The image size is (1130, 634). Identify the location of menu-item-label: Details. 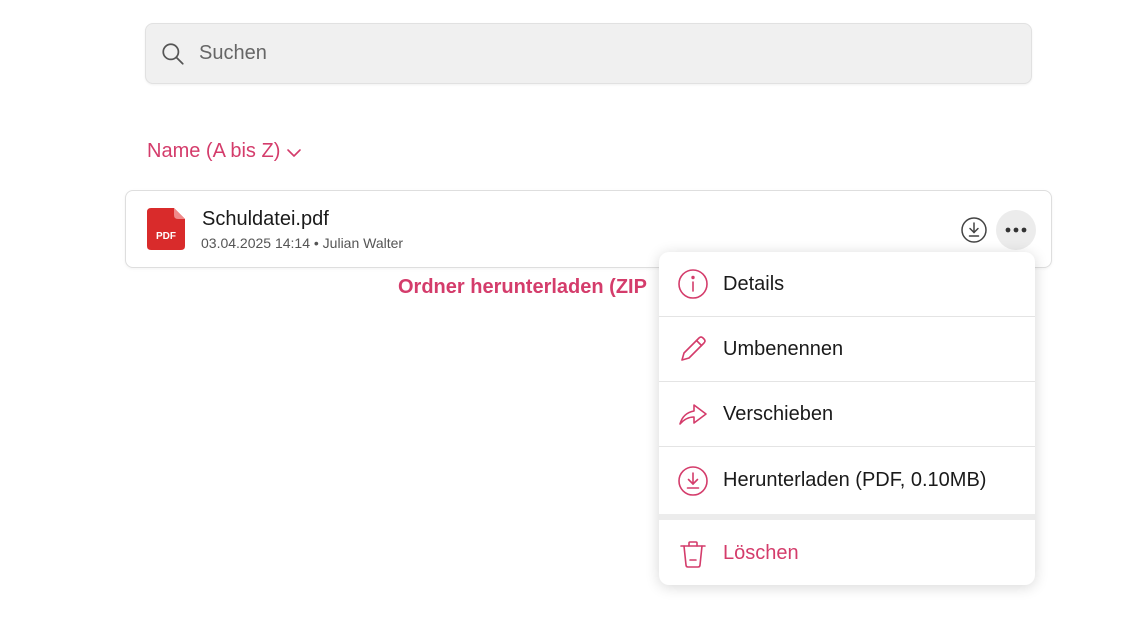
(754, 283).